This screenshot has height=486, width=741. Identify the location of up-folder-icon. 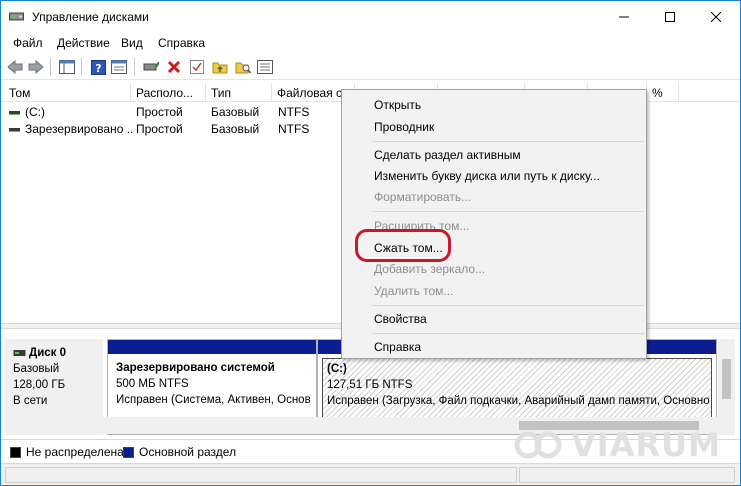
(220, 68).